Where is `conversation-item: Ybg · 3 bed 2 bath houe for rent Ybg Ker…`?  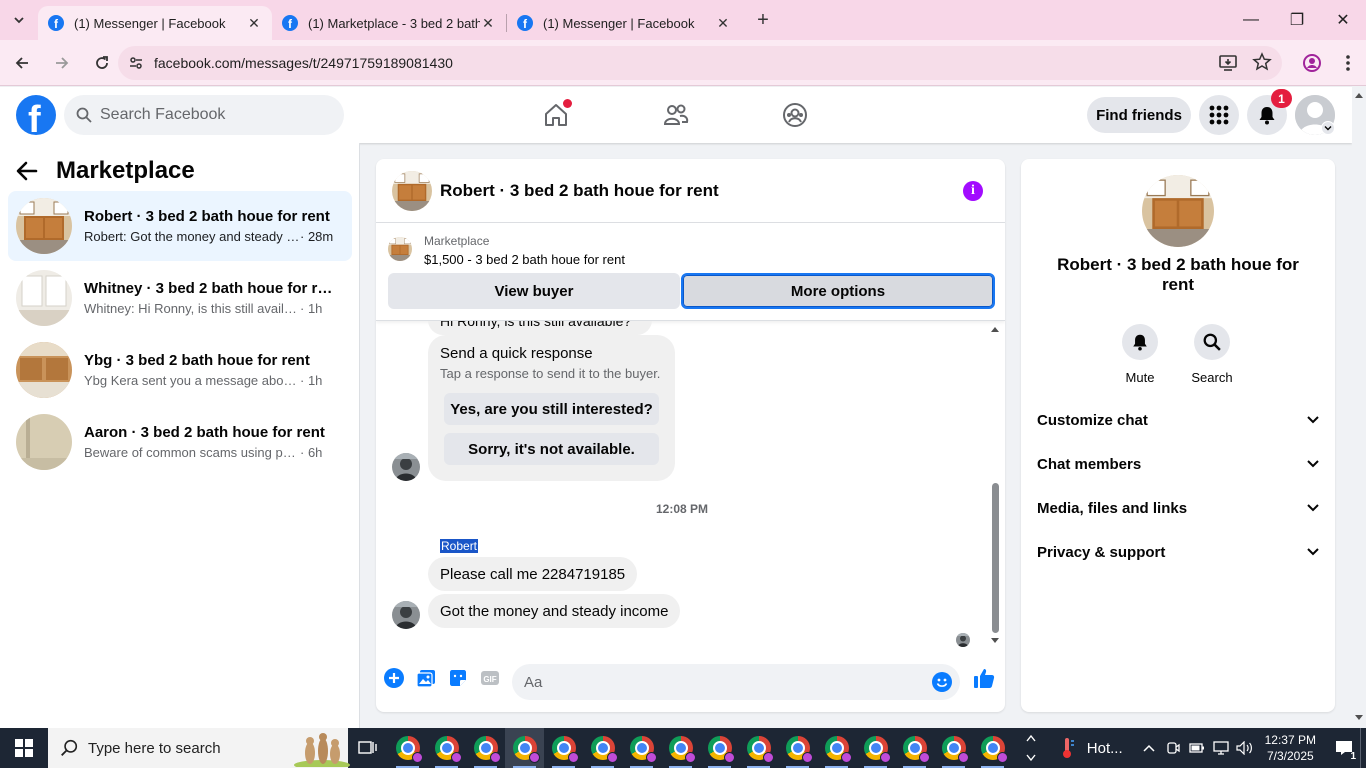
conversation-item: Ybg · 3 bed 2 bath houe for rent Ybg Ker… is located at coordinates (180, 370).